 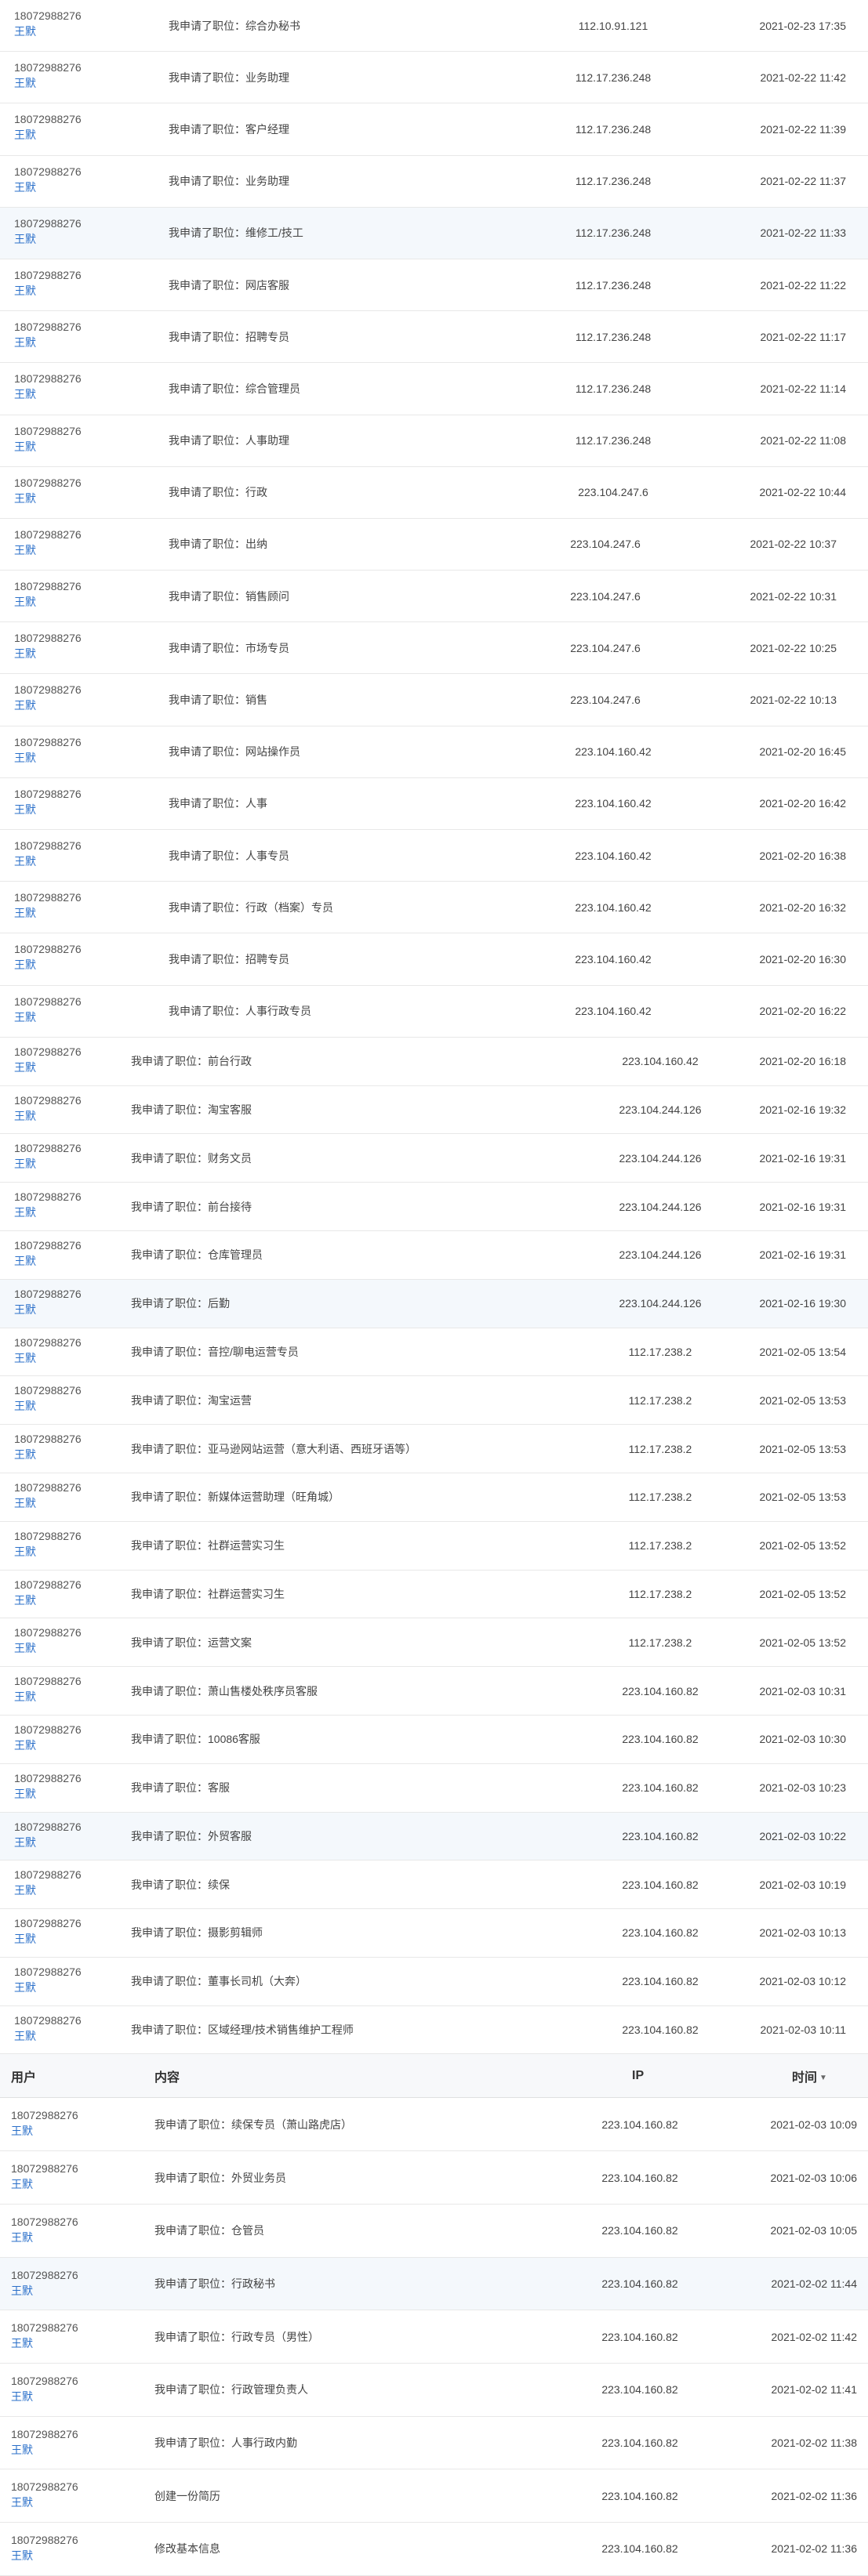 What do you see at coordinates (804, 2078) in the screenshot?
I see `header-time-label: 时间` at bounding box center [804, 2078].